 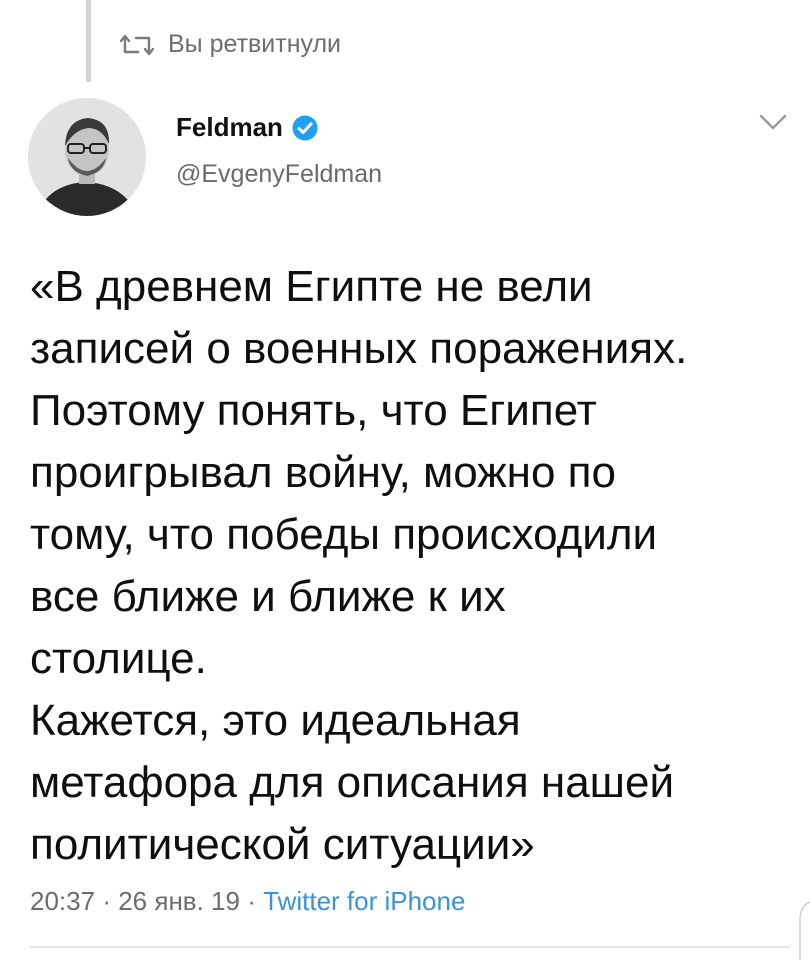 What do you see at coordinates (118, 658) in the screenshot?
I see `tweet-text-line: столице.` at bounding box center [118, 658].